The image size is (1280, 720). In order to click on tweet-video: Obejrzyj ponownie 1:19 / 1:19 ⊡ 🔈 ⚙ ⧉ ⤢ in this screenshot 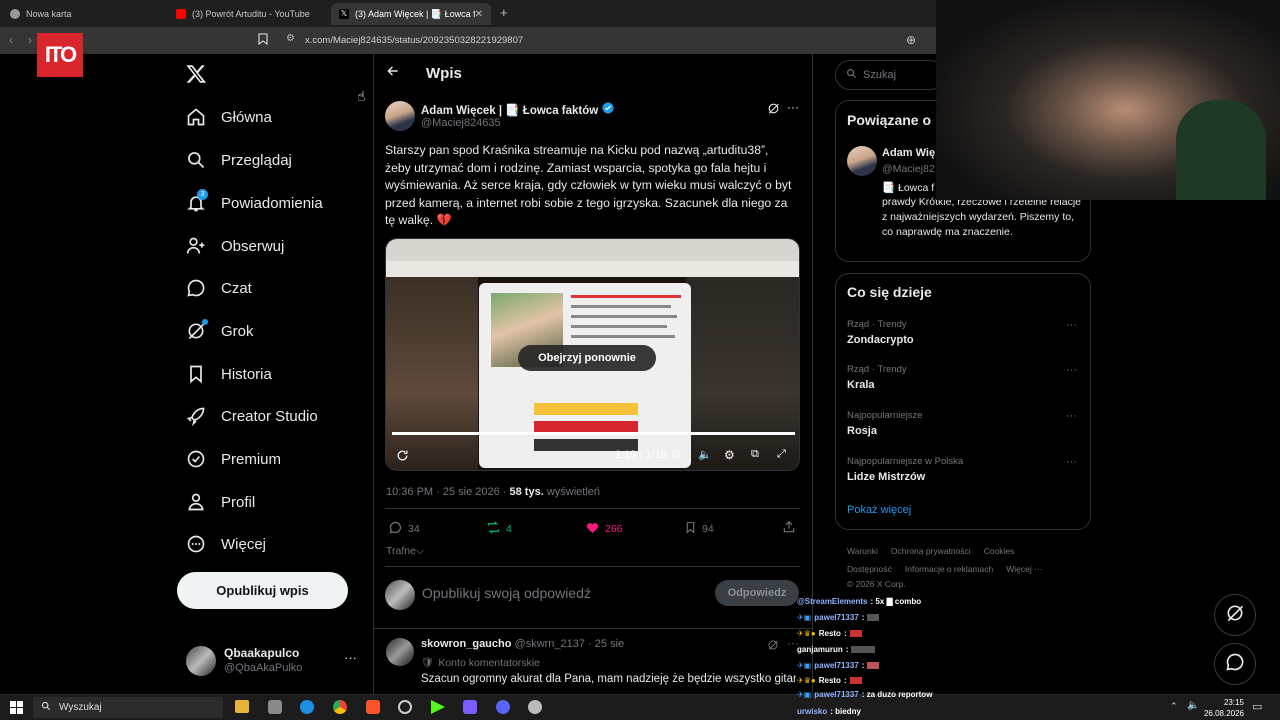, I will do `click(592, 354)`.